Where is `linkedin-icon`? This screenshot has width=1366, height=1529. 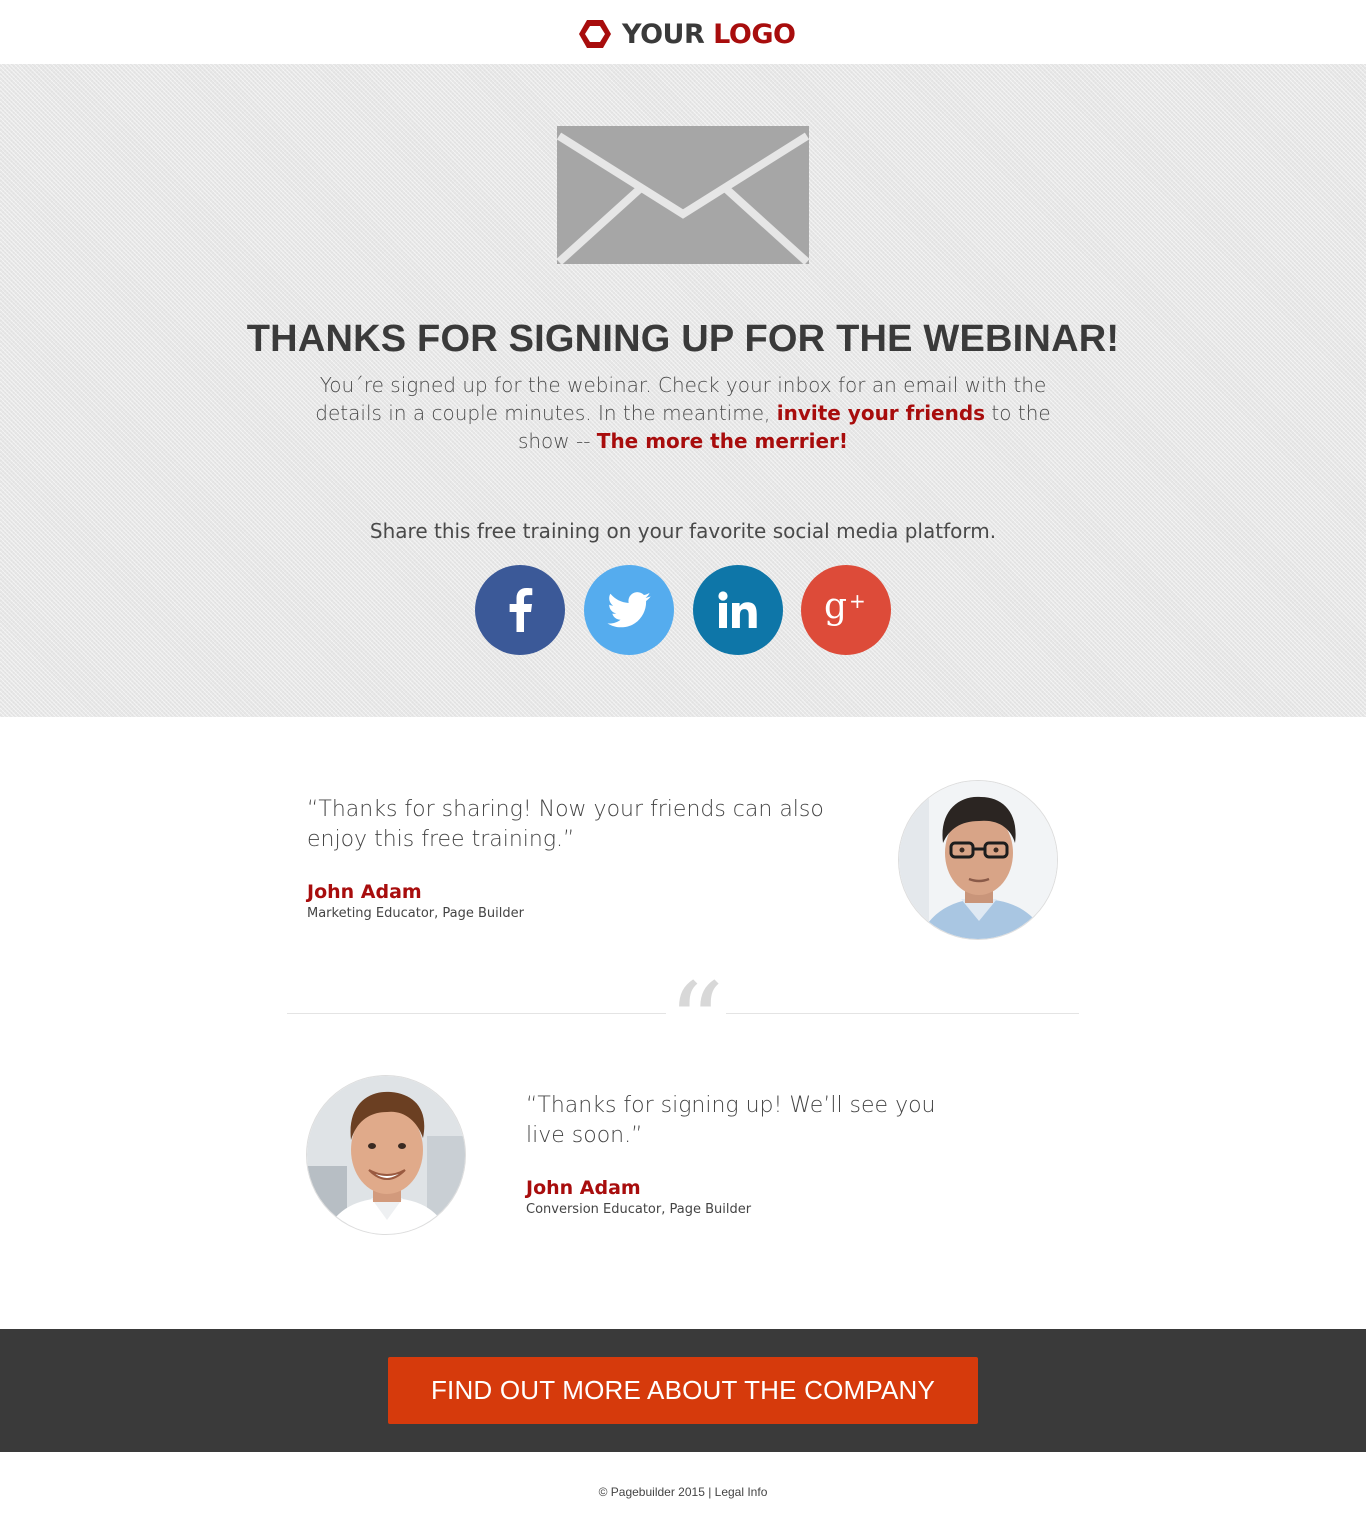 linkedin-icon is located at coordinates (737, 609).